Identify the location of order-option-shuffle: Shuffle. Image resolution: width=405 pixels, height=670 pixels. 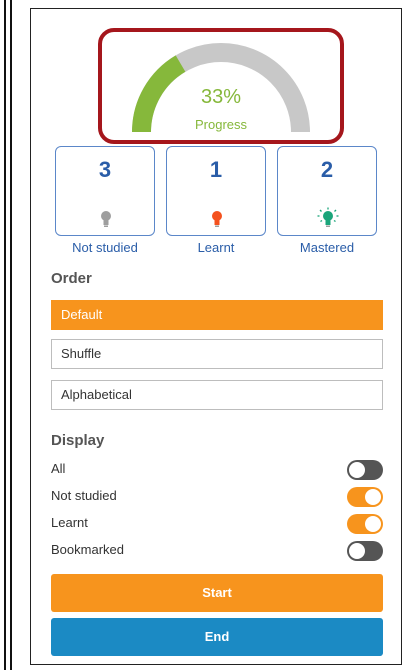
(217, 354).